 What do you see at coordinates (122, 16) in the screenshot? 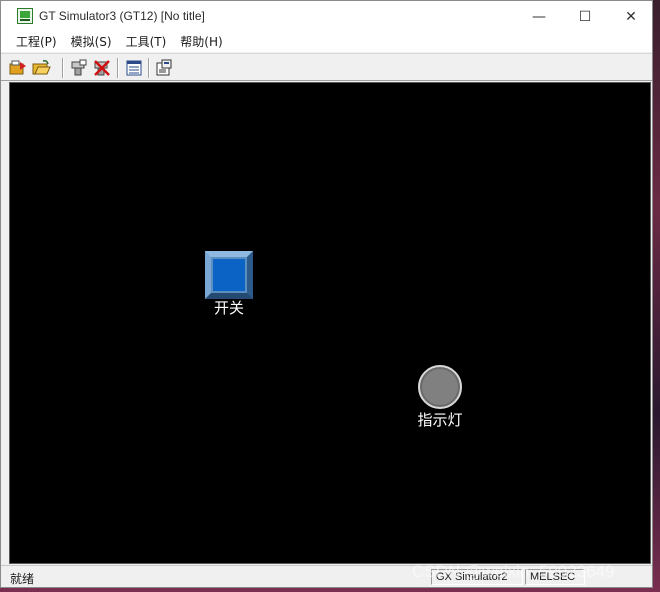
I see `window-title: GT Simulator3 (GT12) [No title]` at bounding box center [122, 16].